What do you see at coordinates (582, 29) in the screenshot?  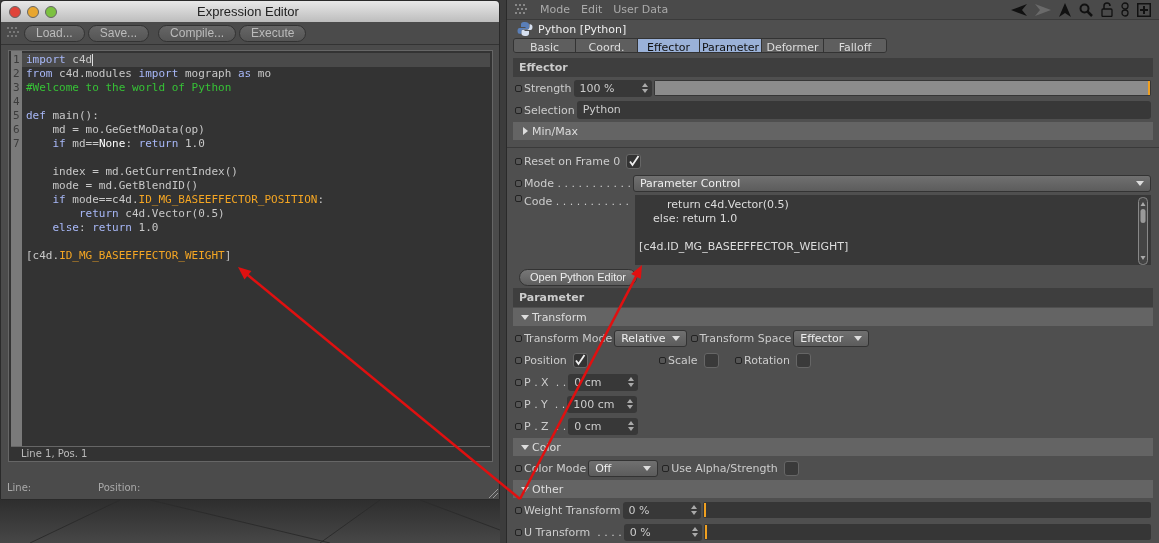 I see `object-title: Python [Python]` at bounding box center [582, 29].